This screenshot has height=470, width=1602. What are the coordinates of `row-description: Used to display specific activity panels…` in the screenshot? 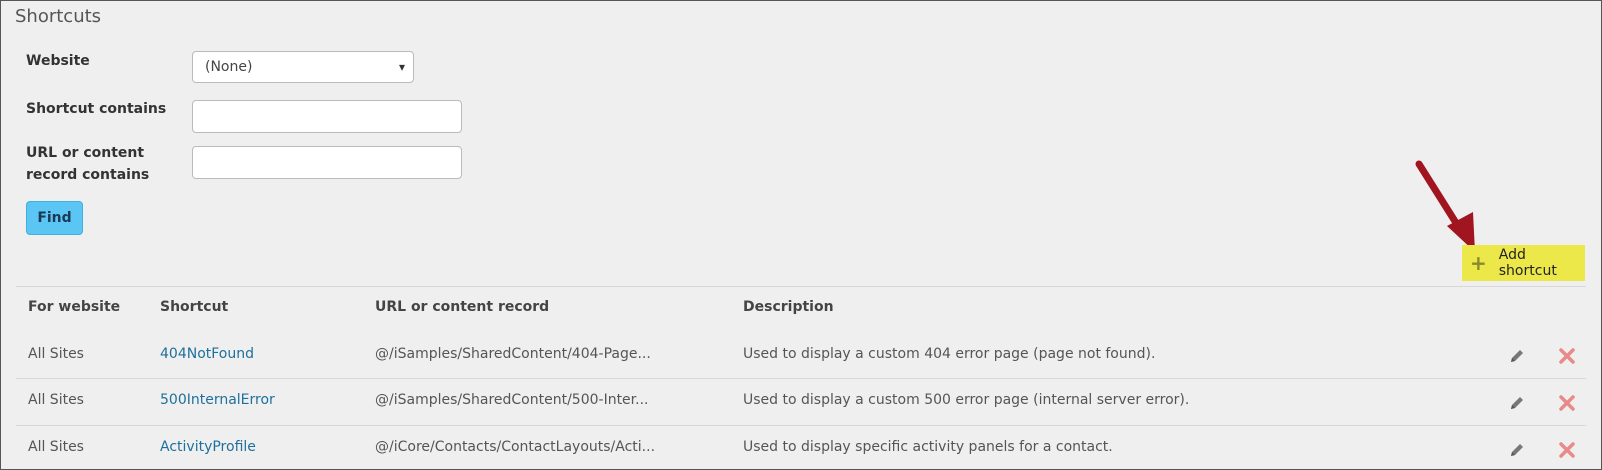 It's located at (928, 447).